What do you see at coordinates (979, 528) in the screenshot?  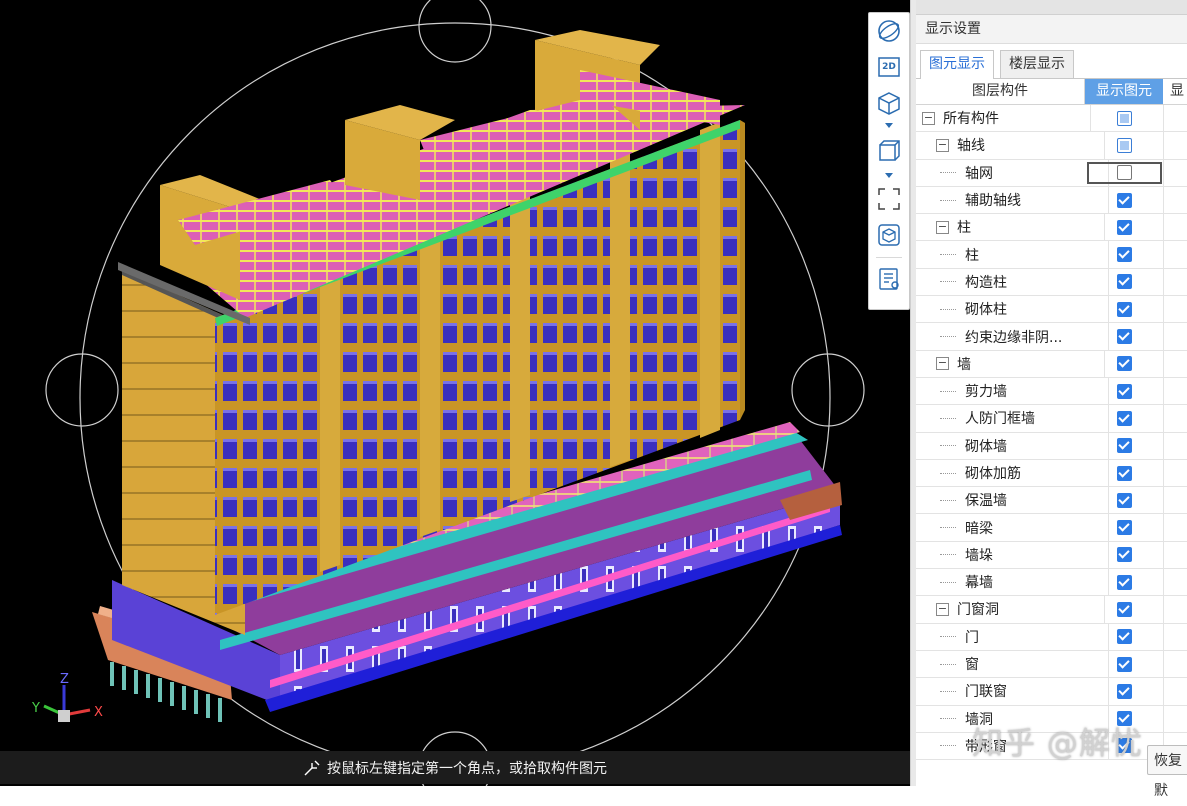 I see `tree-row-label: 暗梁` at bounding box center [979, 528].